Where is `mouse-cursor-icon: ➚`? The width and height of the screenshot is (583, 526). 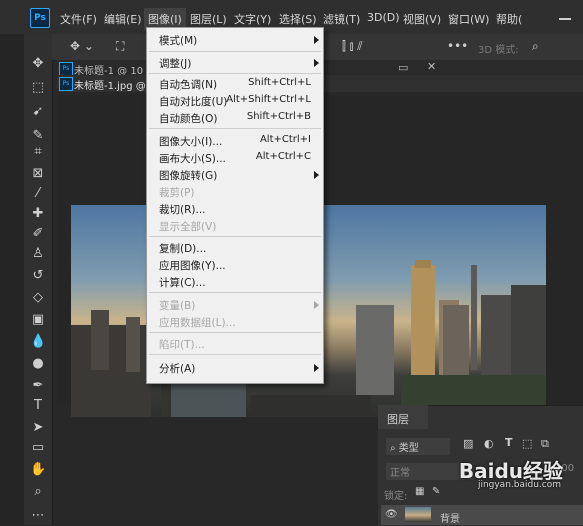
mouse-cursor-icon: ➚ is located at coordinates (181, 87).